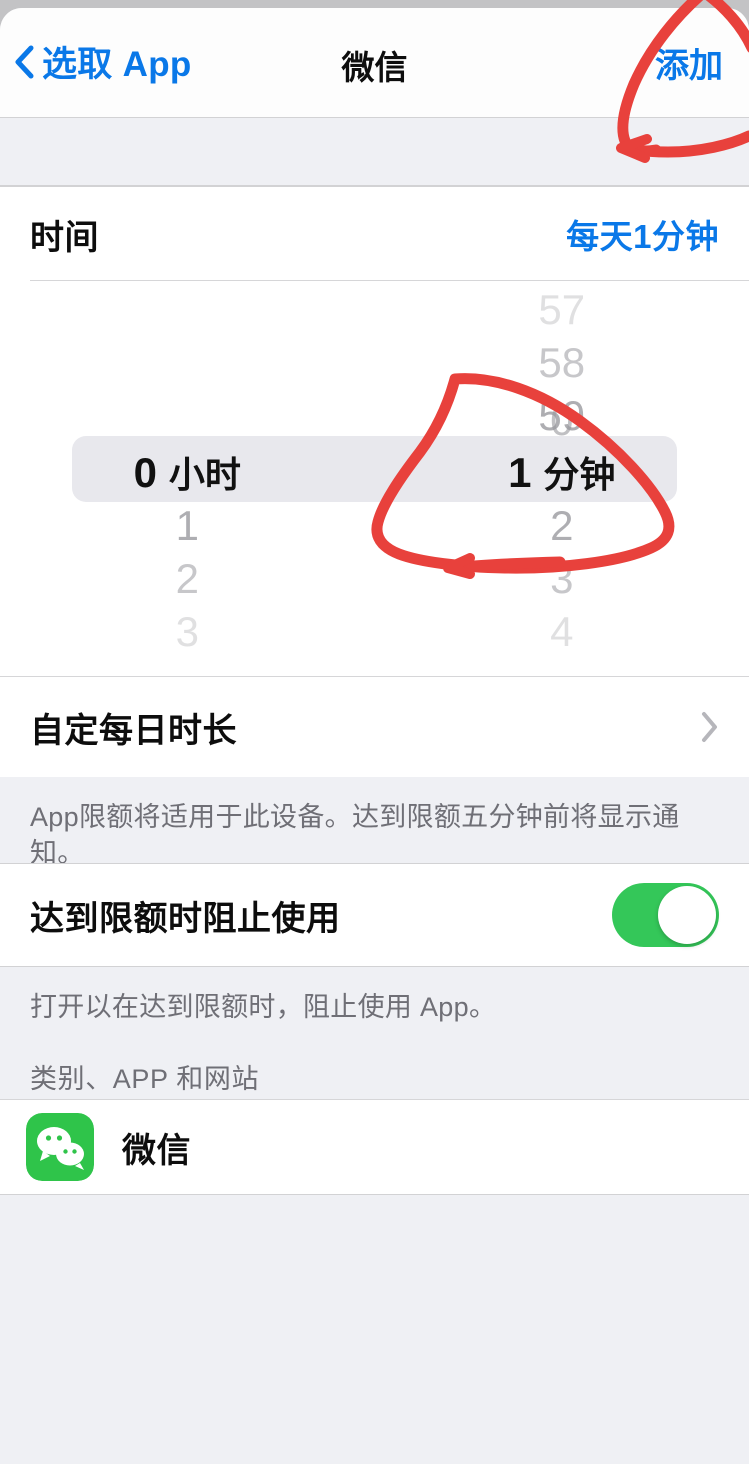 Image resolution: width=749 pixels, height=1464 pixels. What do you see at coordinates (562, 310) in the screenshot?
I see `minutes-item: 57` at bounding box center [562, 310].